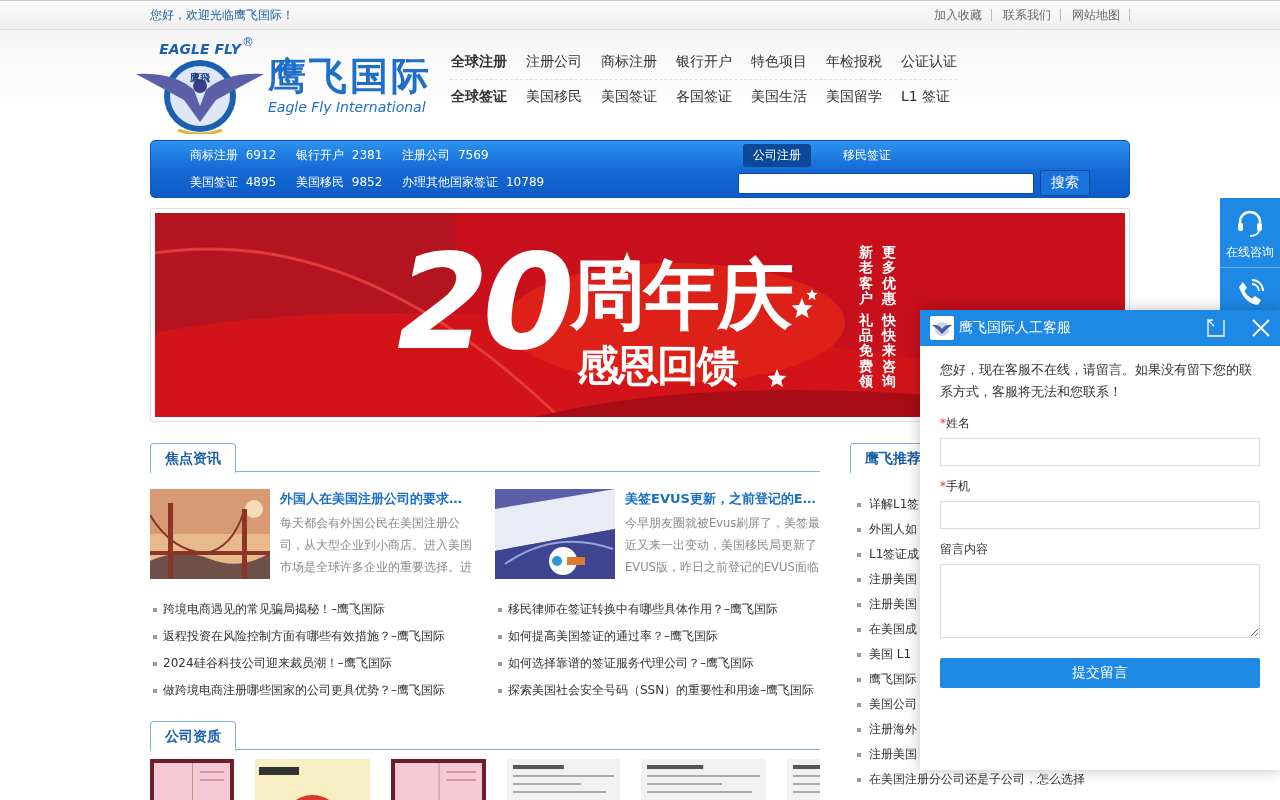 This screenshot has height=800, width=1280. I want to click on nav-link: 银行开户, so click(704, 61).